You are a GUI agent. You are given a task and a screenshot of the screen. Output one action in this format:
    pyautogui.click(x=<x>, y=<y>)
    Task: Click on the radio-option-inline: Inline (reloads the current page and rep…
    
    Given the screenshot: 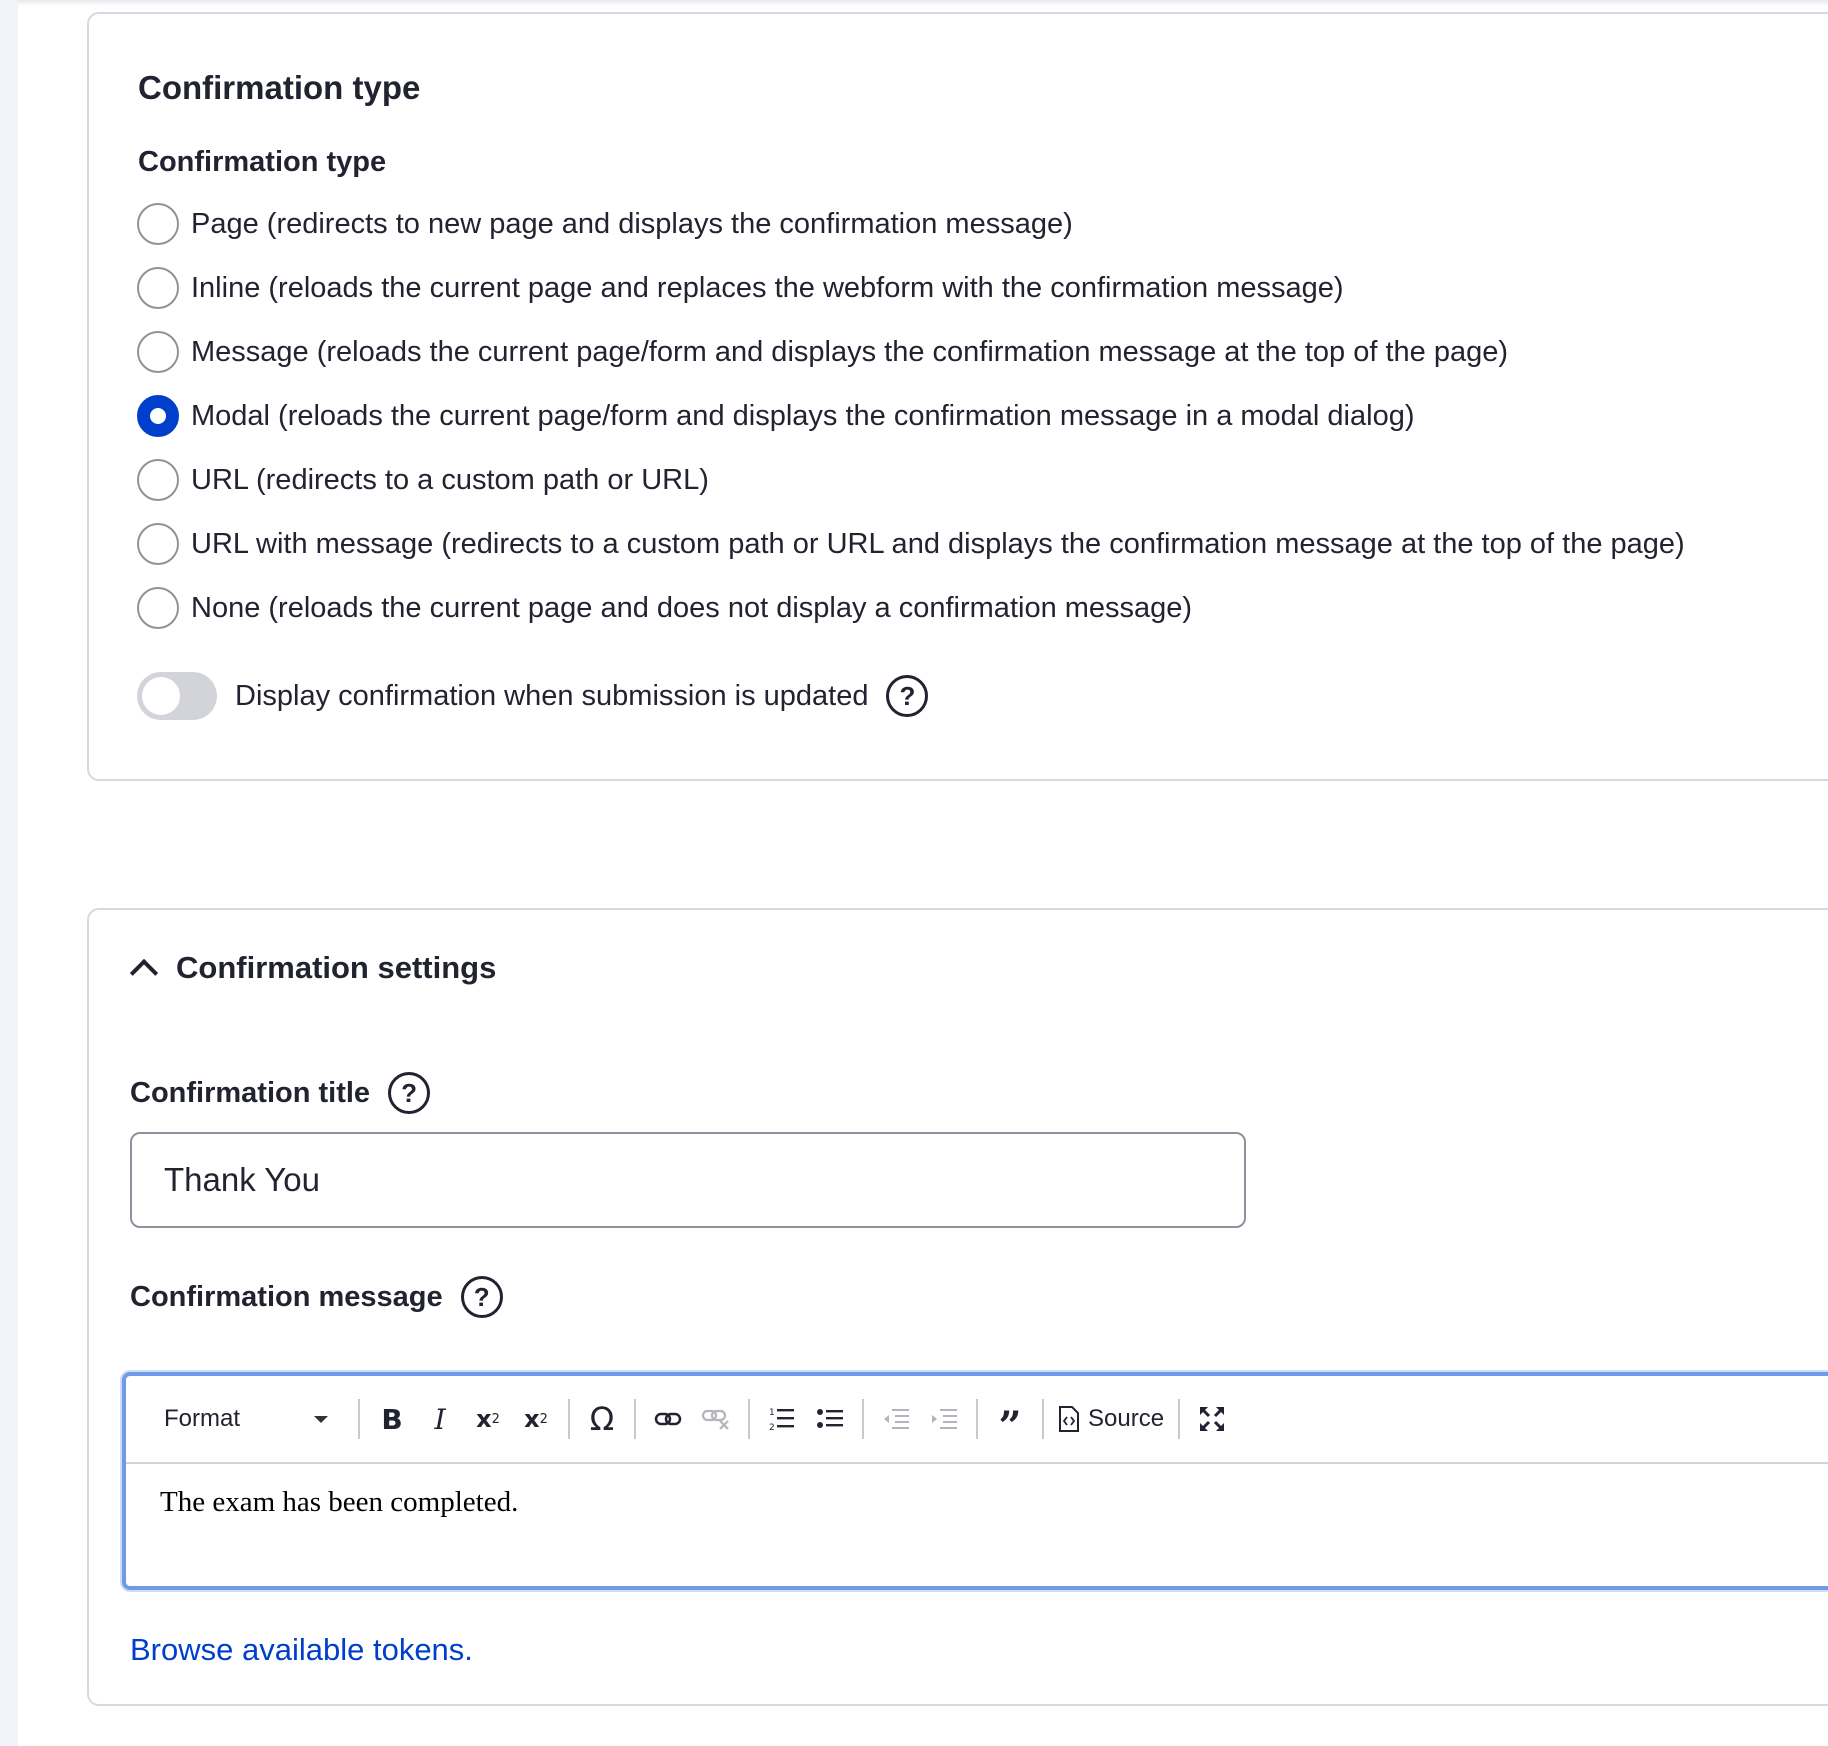 What is the action you would take?
    pyautogui.click(x=740, y=288)
    